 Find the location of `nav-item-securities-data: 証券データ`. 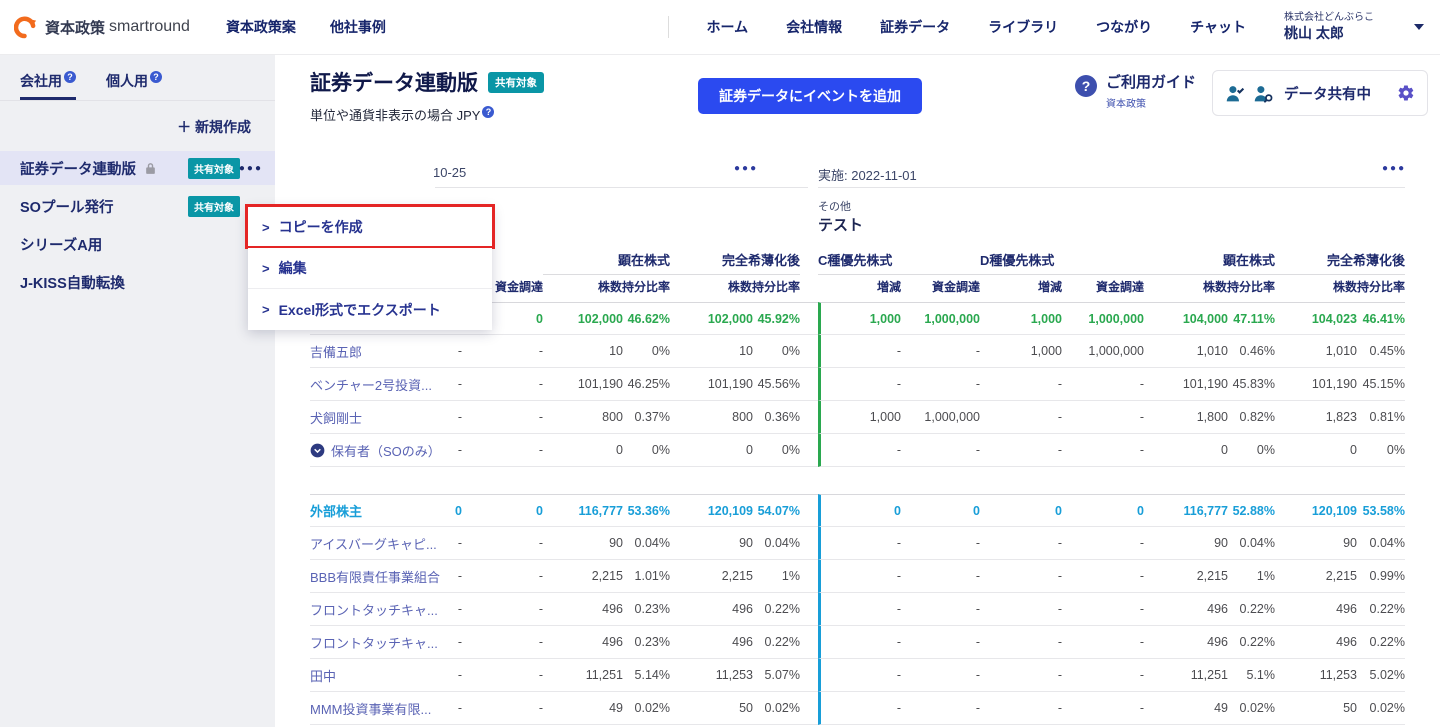

nav-item-securities-data: 証券データ is located at coordinates (915, 27).